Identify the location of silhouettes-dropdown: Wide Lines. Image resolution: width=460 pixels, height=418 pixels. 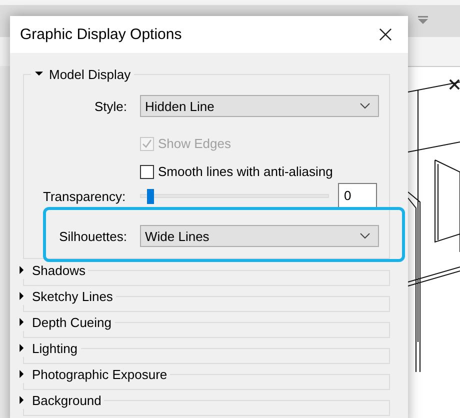
(259, 236).